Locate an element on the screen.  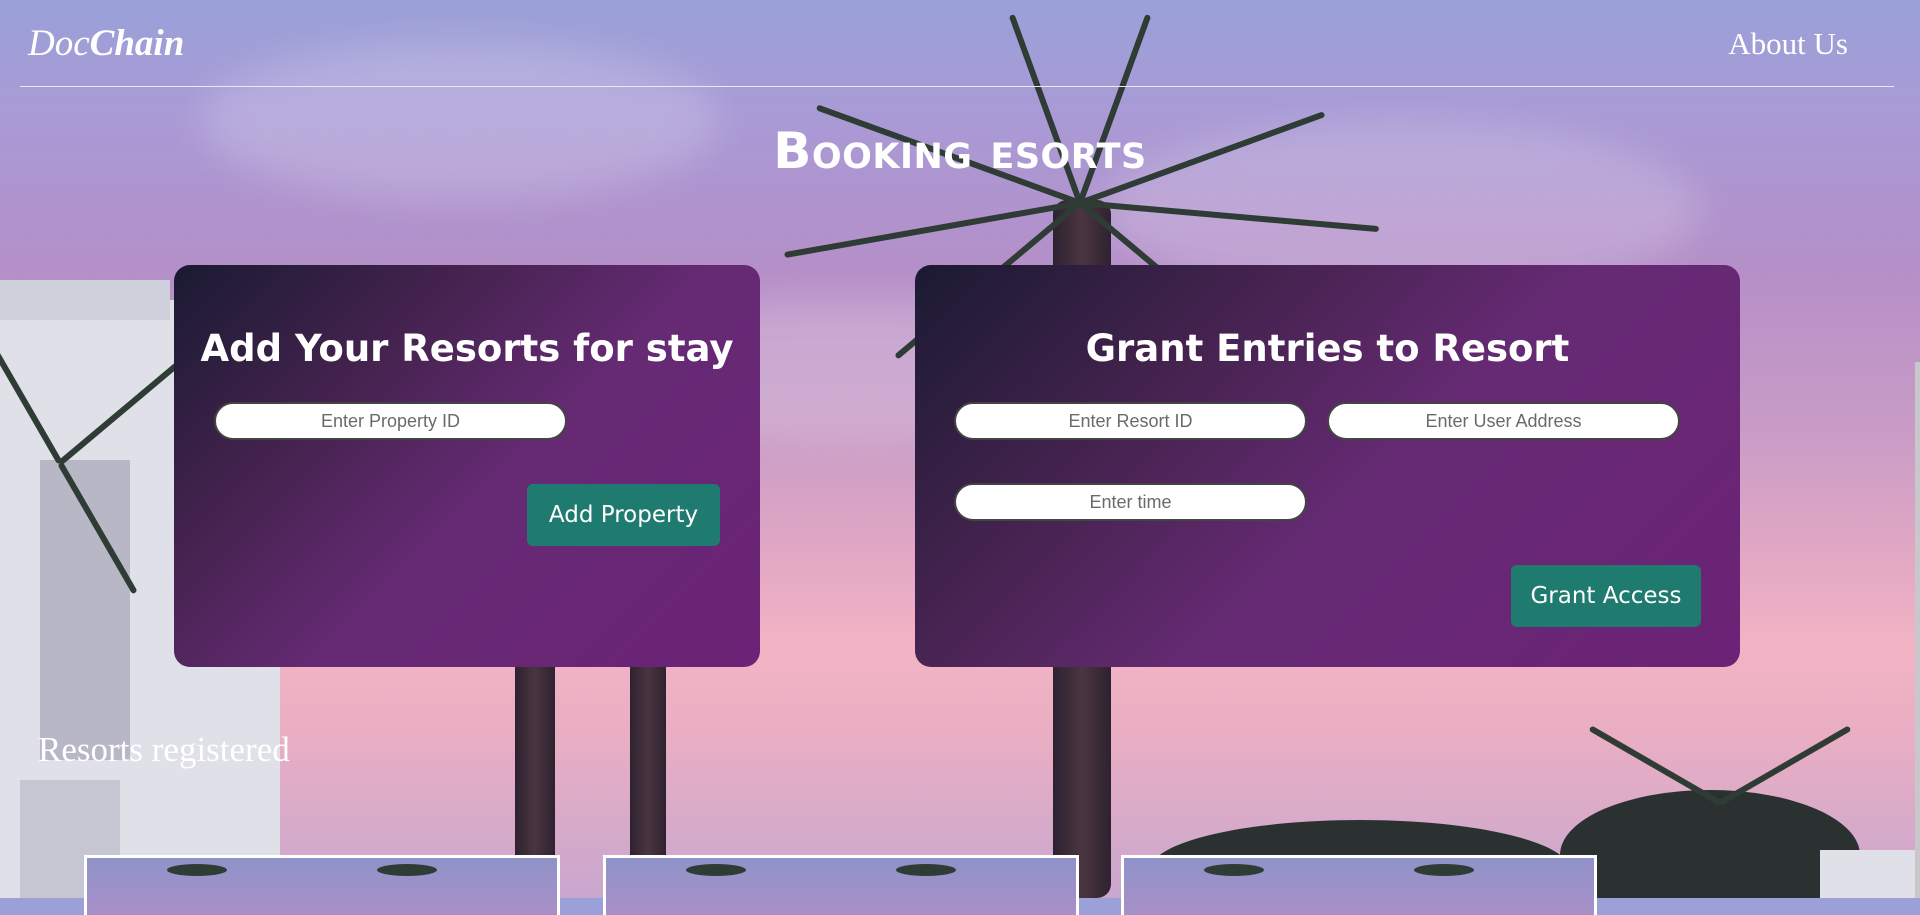
grant-access-button: Grant Access is located at coordinates (1606, 596).